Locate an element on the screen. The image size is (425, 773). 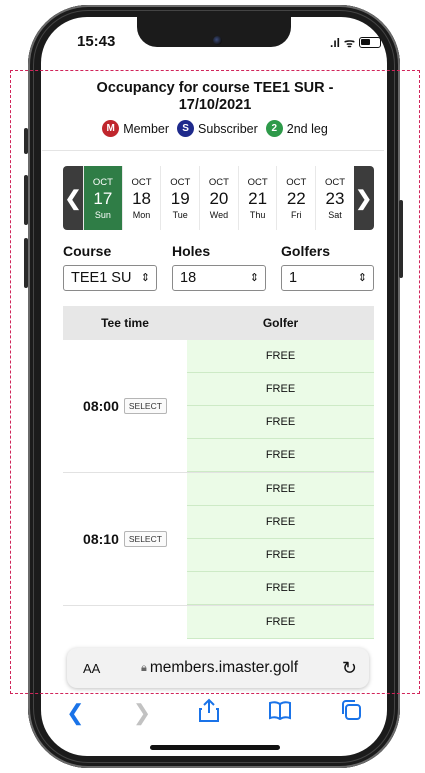
wifi-icon: ᯤ is located at coordinates (349, 43).